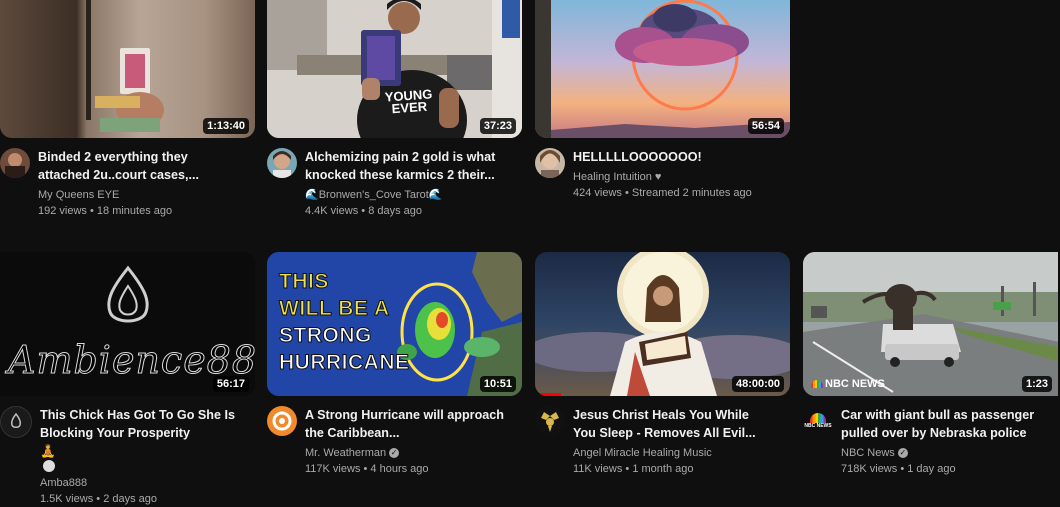  Describe the element at coordinates (105, 211) in the screenshot. I see `video-stats: 192 views • 18 minutes ago` at that location.